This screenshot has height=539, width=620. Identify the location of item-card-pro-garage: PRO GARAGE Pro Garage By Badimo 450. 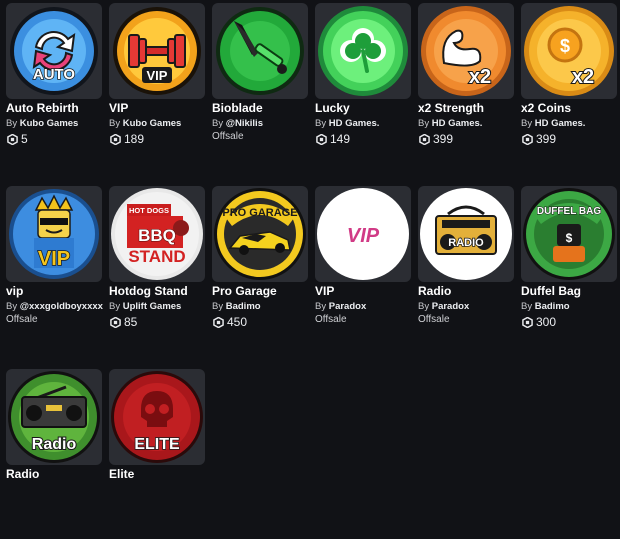
(260, 271).